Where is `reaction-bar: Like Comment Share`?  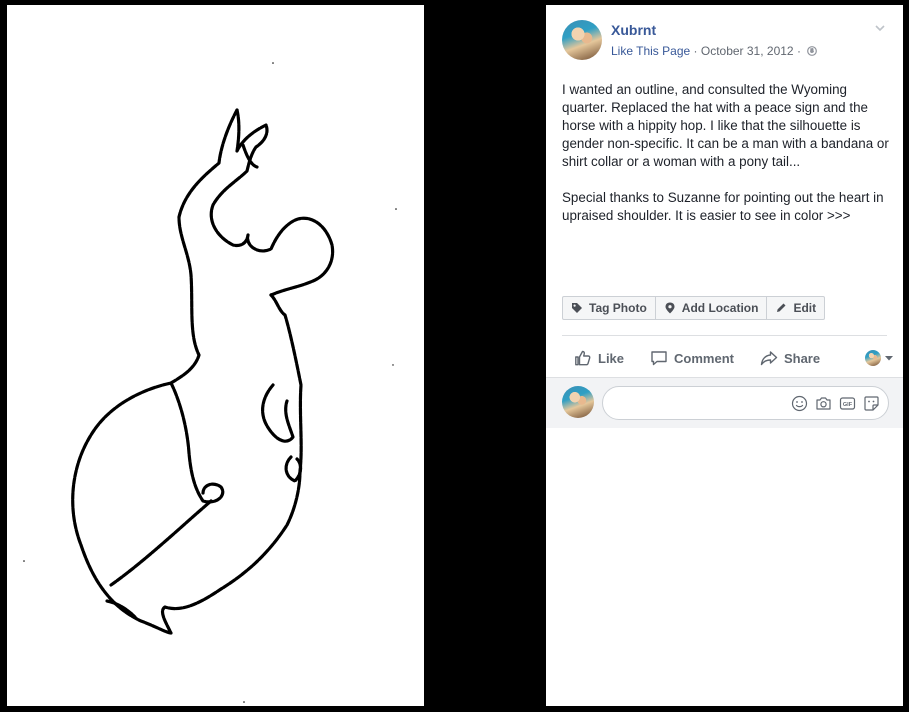
reaction-bar: Like Comment Share is located at coordinates (727, 358).